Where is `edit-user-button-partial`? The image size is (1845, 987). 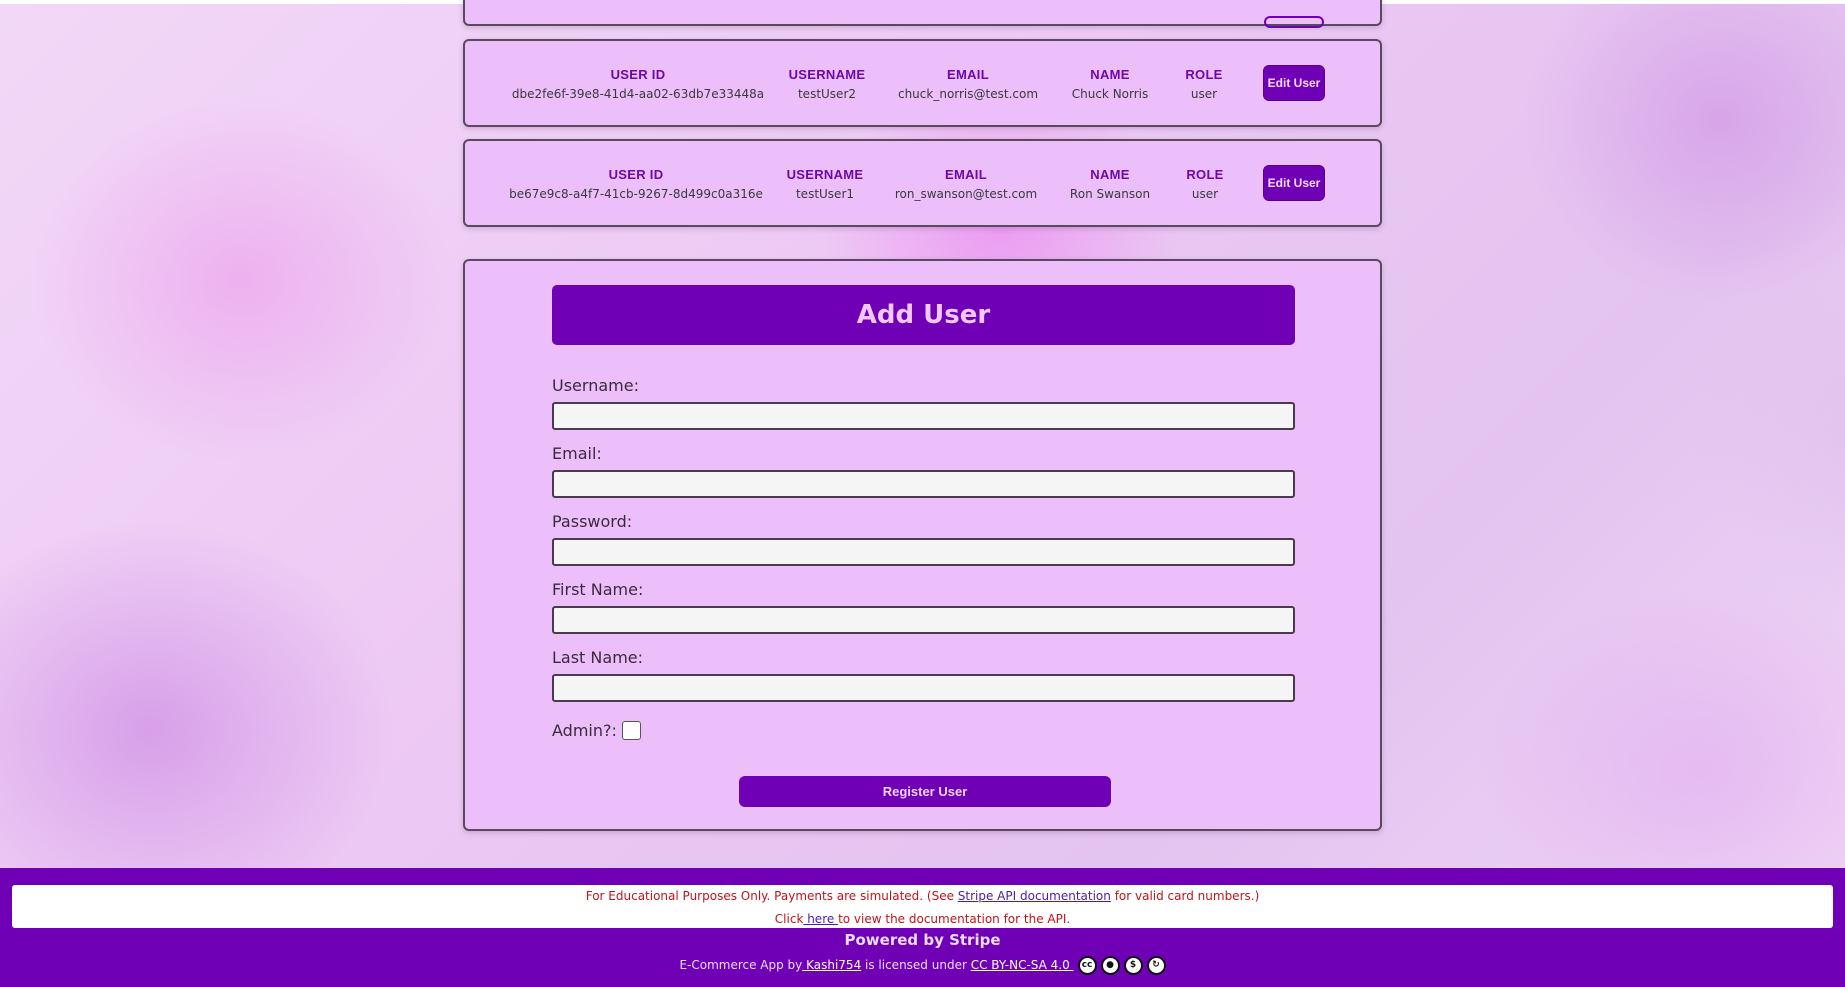
edit-user-button-partial is located at coordinates (1294, 22).